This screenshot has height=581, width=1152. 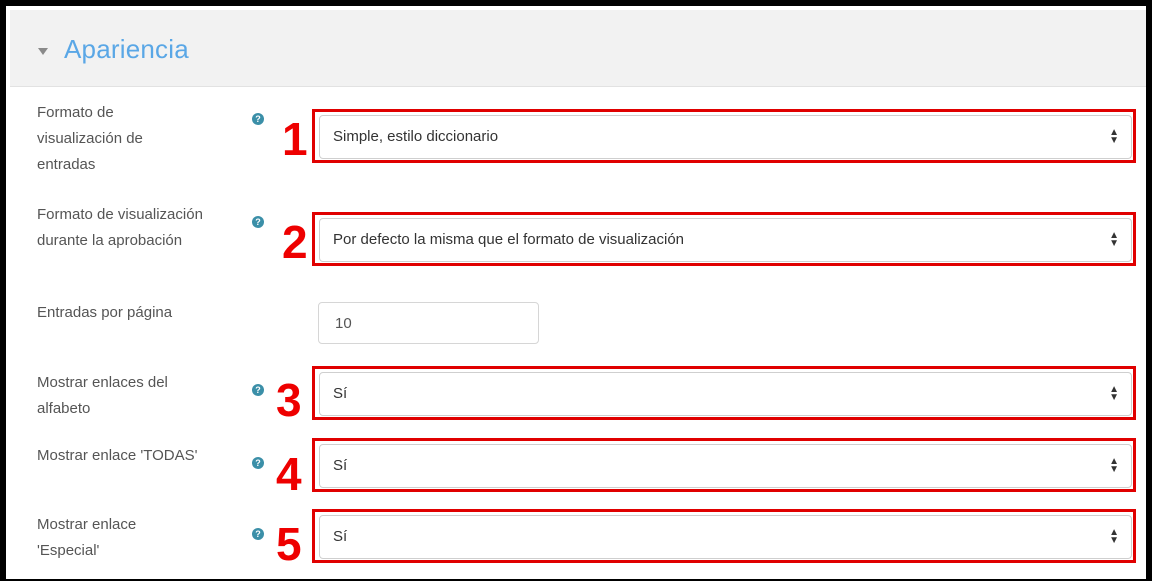 What do you see at coordinates (87, 537) in the screenshot?
I see `field-label-enlace-especial: Mostrar enlace 'Especial'` at bounding box center [87, 537].